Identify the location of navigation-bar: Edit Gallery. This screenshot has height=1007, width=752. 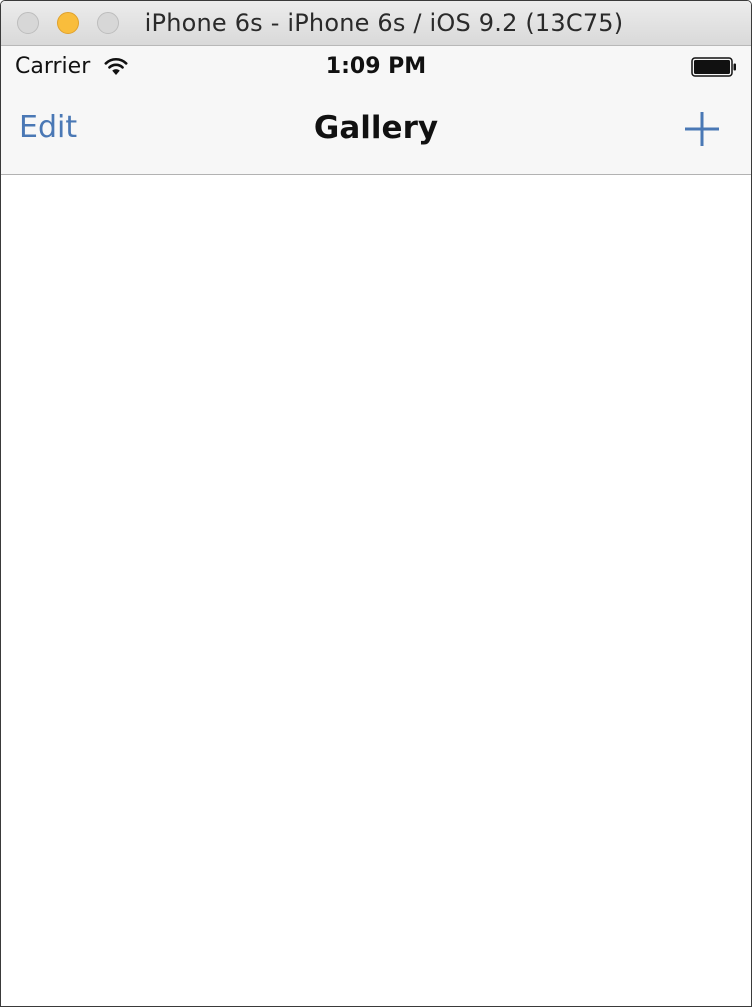
(376, 130).